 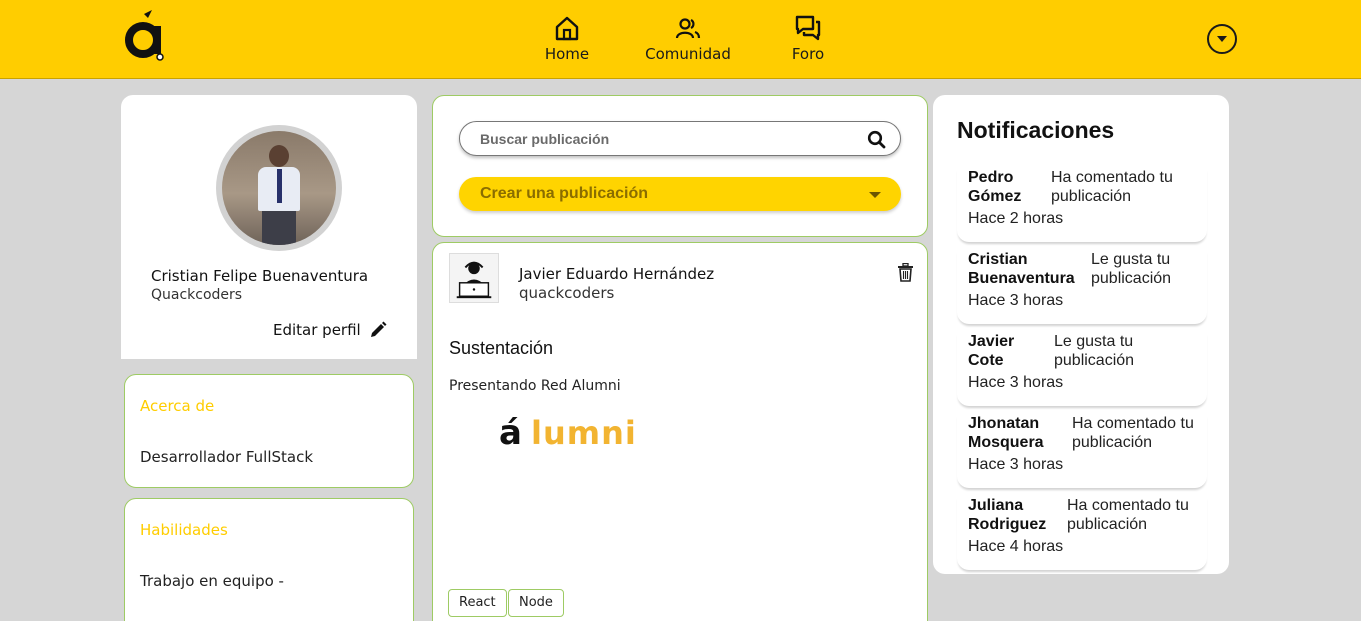 What do you see at coordinates (680, 194) in the screenshot?
I see `create-post-button: Crear una publicación` at bounding box center [680, 194].